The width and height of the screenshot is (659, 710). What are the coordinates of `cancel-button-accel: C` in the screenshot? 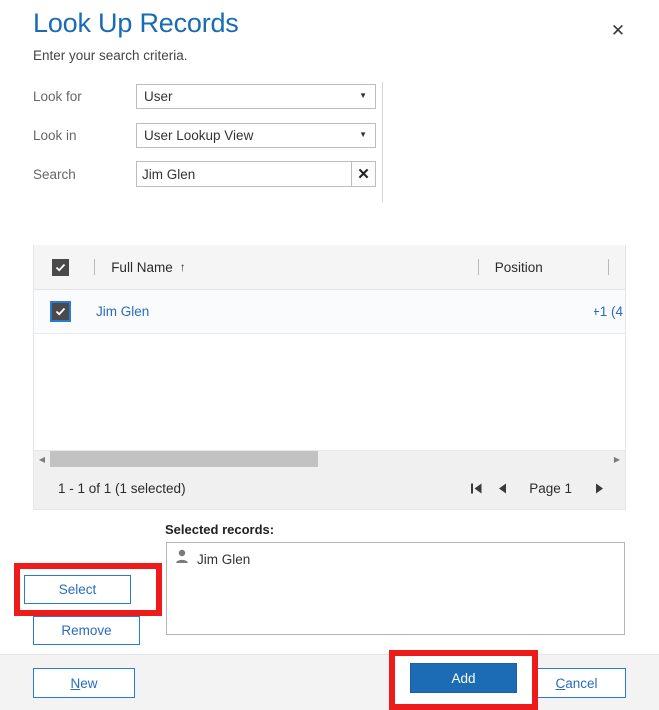 It's located at (560, 683).